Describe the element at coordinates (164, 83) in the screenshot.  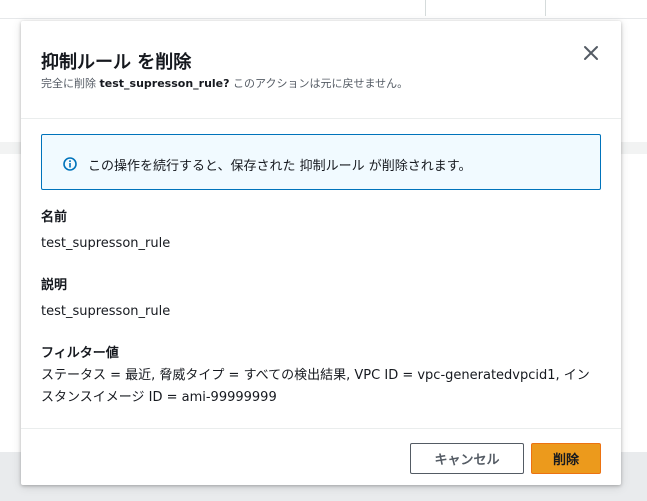
I see `subtitle-rule-name: test_supresson_rule?` at that location.